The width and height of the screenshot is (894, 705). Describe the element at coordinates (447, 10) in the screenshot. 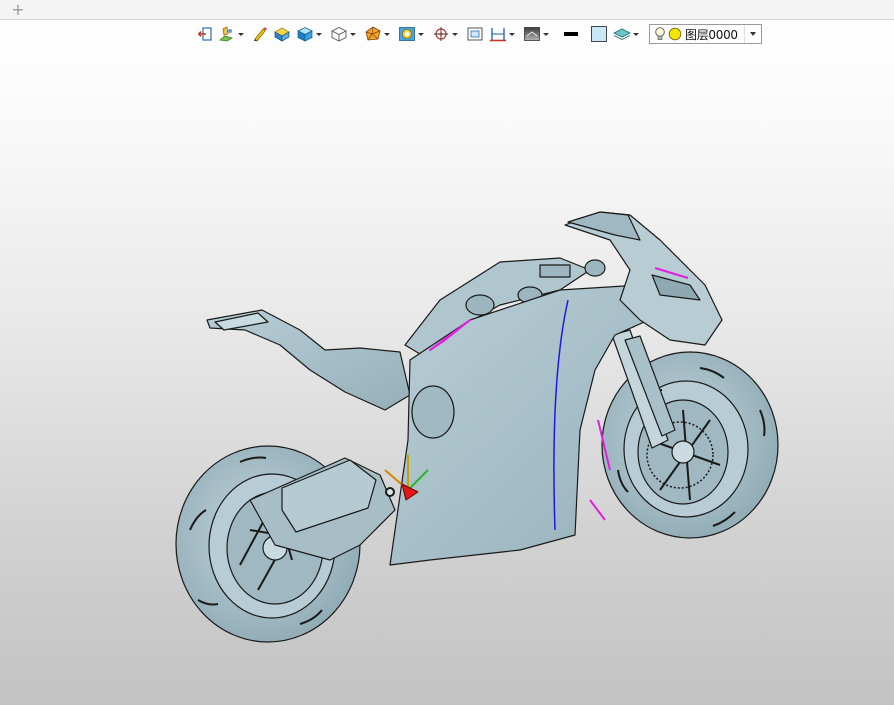

I see `tab-bar: +` at that location.